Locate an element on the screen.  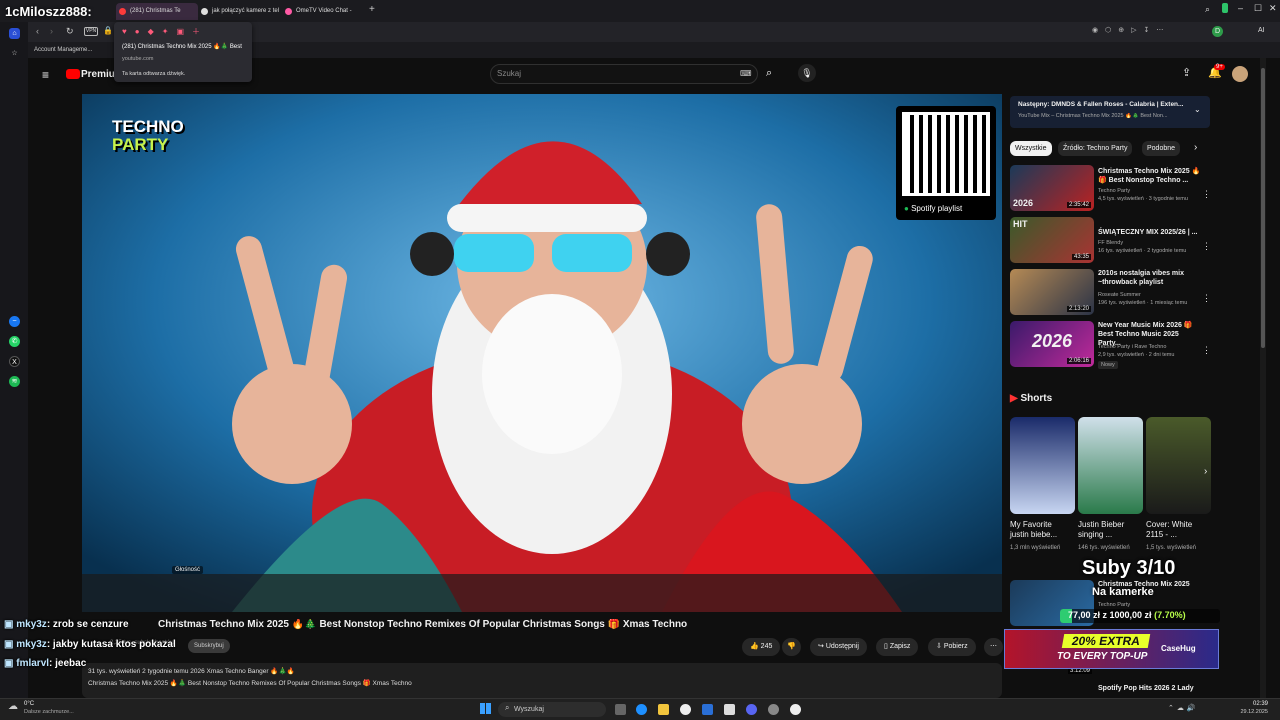
minimize-icon: – is located at coordinates (1240, 8).